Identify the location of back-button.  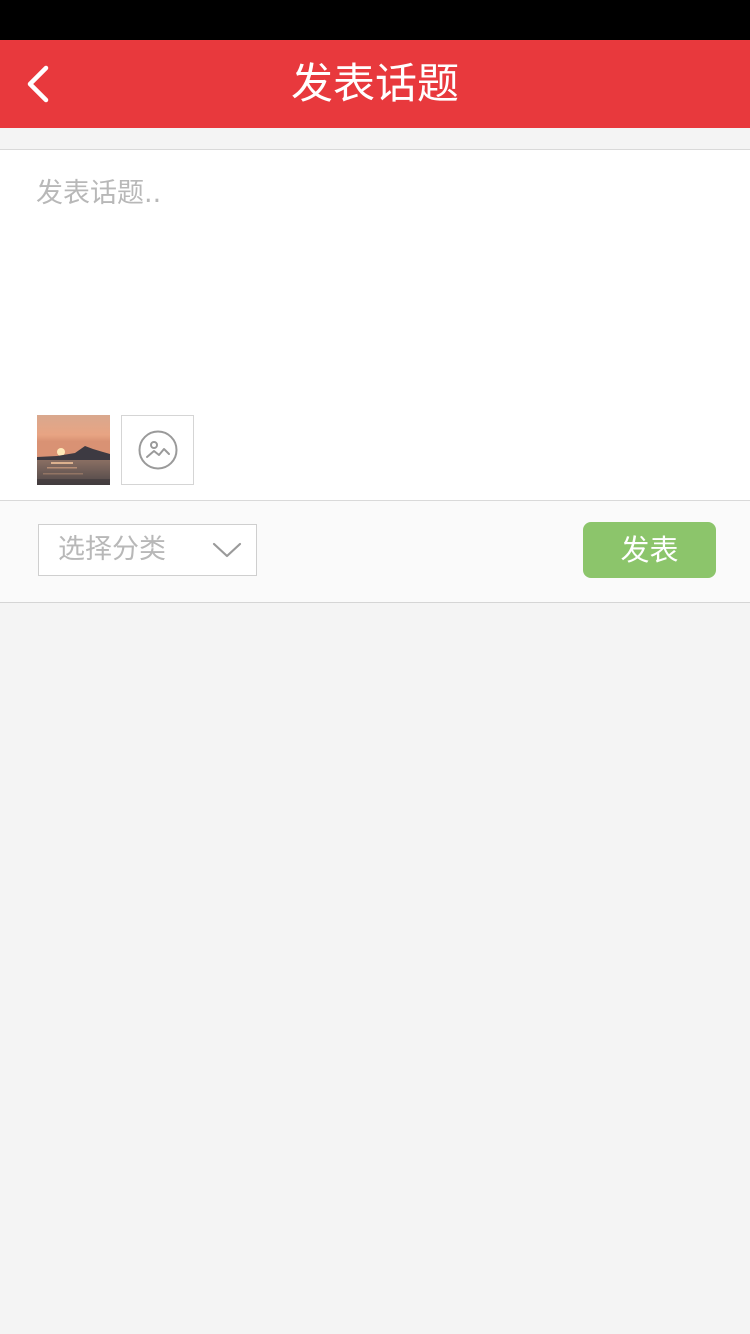
(40, 84).